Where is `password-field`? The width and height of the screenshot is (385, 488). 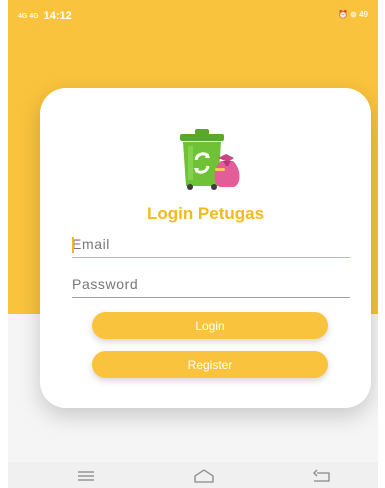
password-field is located at coordinates (211, 286).